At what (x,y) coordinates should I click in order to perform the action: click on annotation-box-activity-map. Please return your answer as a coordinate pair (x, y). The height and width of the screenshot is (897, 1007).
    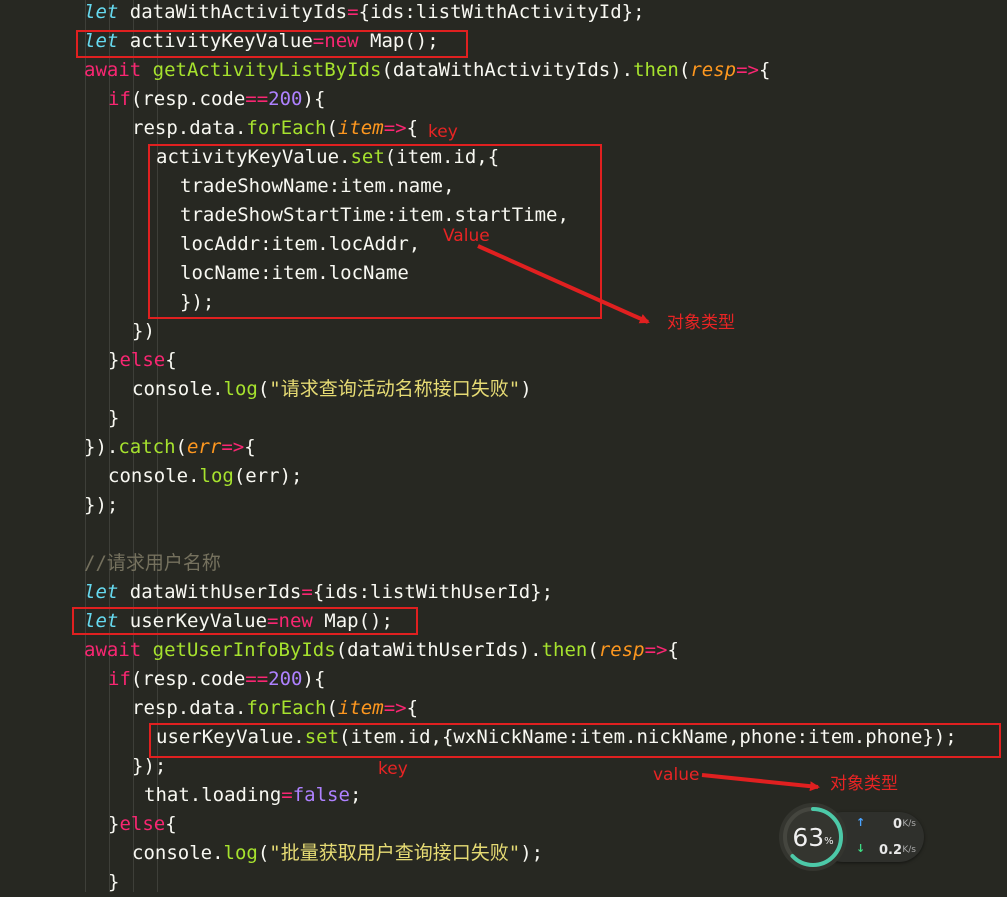
    Looking at the image, I should click on (272, 44).